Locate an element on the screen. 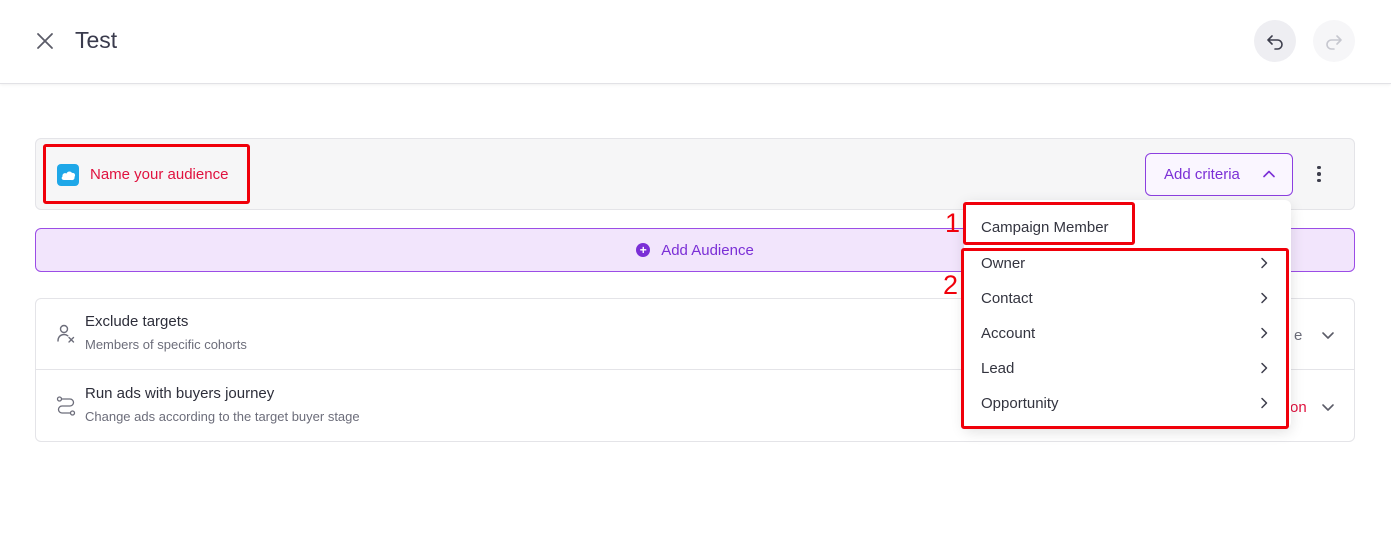  menu-item-opportunity: Opportunity is located at coordinates (1127, 403).